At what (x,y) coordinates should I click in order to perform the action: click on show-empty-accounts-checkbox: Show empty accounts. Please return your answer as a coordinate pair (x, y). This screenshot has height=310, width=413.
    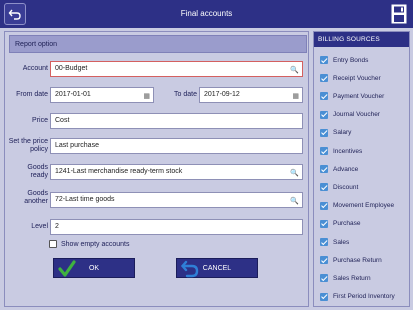
    Looking at the image, I should click on (89, 244).